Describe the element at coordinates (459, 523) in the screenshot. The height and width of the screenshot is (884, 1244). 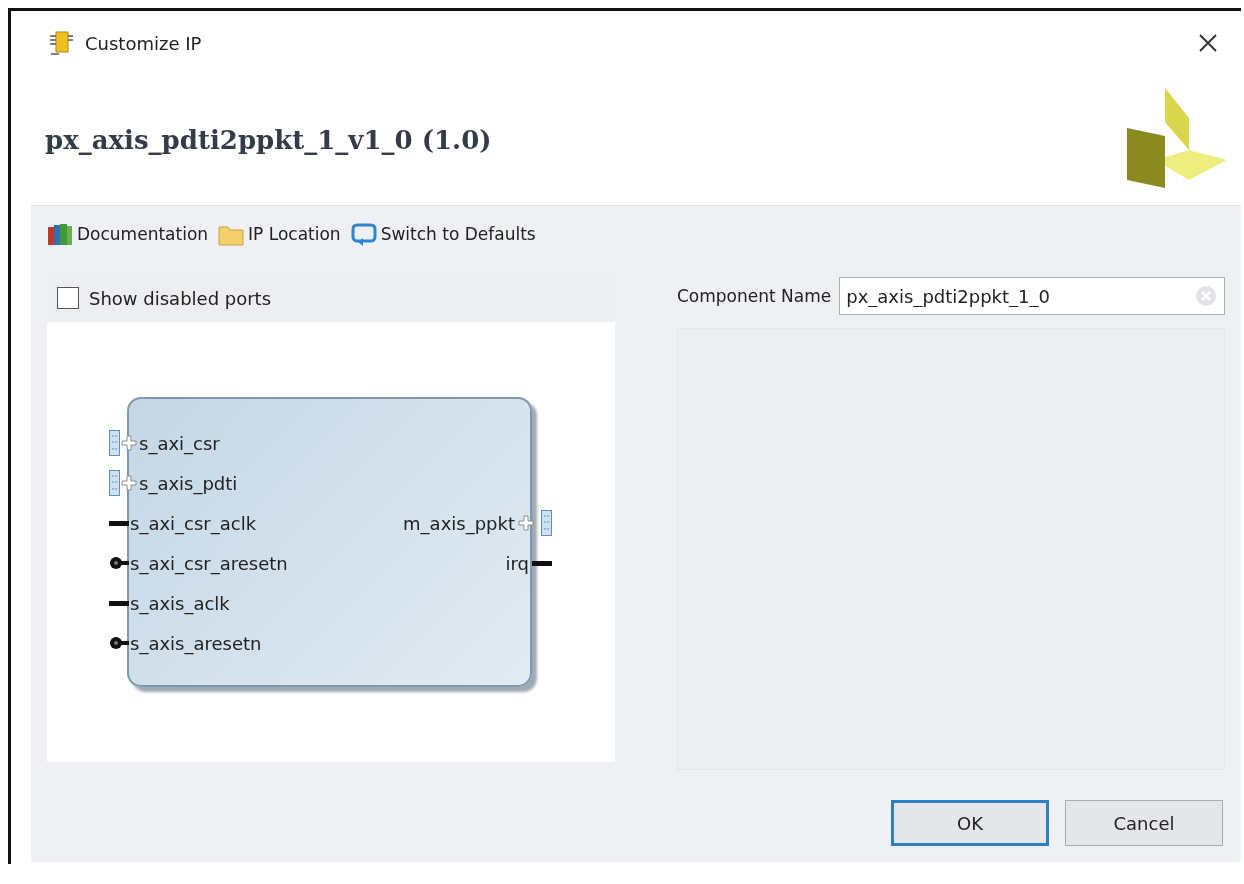
I see `port-label: m_axis_ppkt` at that location.